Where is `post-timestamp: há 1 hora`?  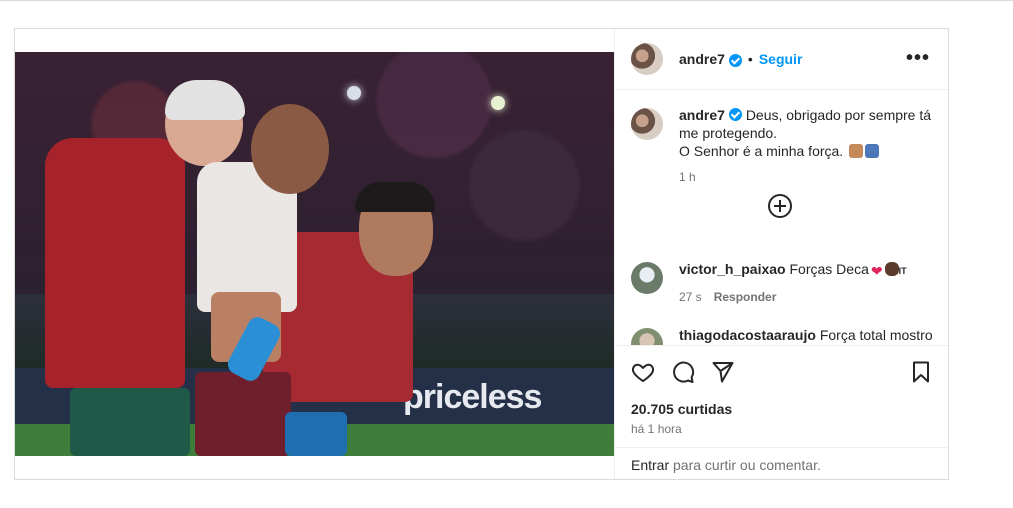 post-timestamp: há 1 hora is located at coordinates (656, 429).